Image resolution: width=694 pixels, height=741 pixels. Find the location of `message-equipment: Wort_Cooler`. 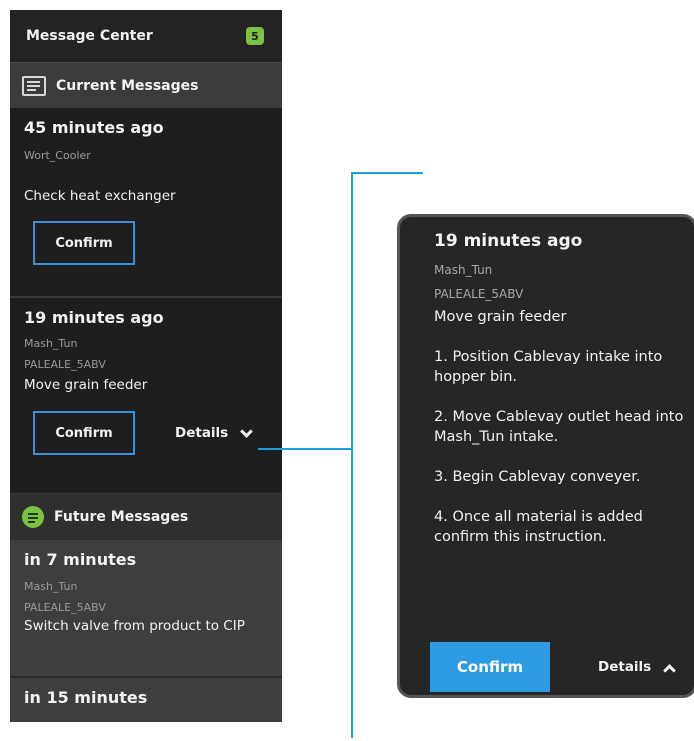

message-equipment: Wort_Cooler is located at coordinates (57, 155).